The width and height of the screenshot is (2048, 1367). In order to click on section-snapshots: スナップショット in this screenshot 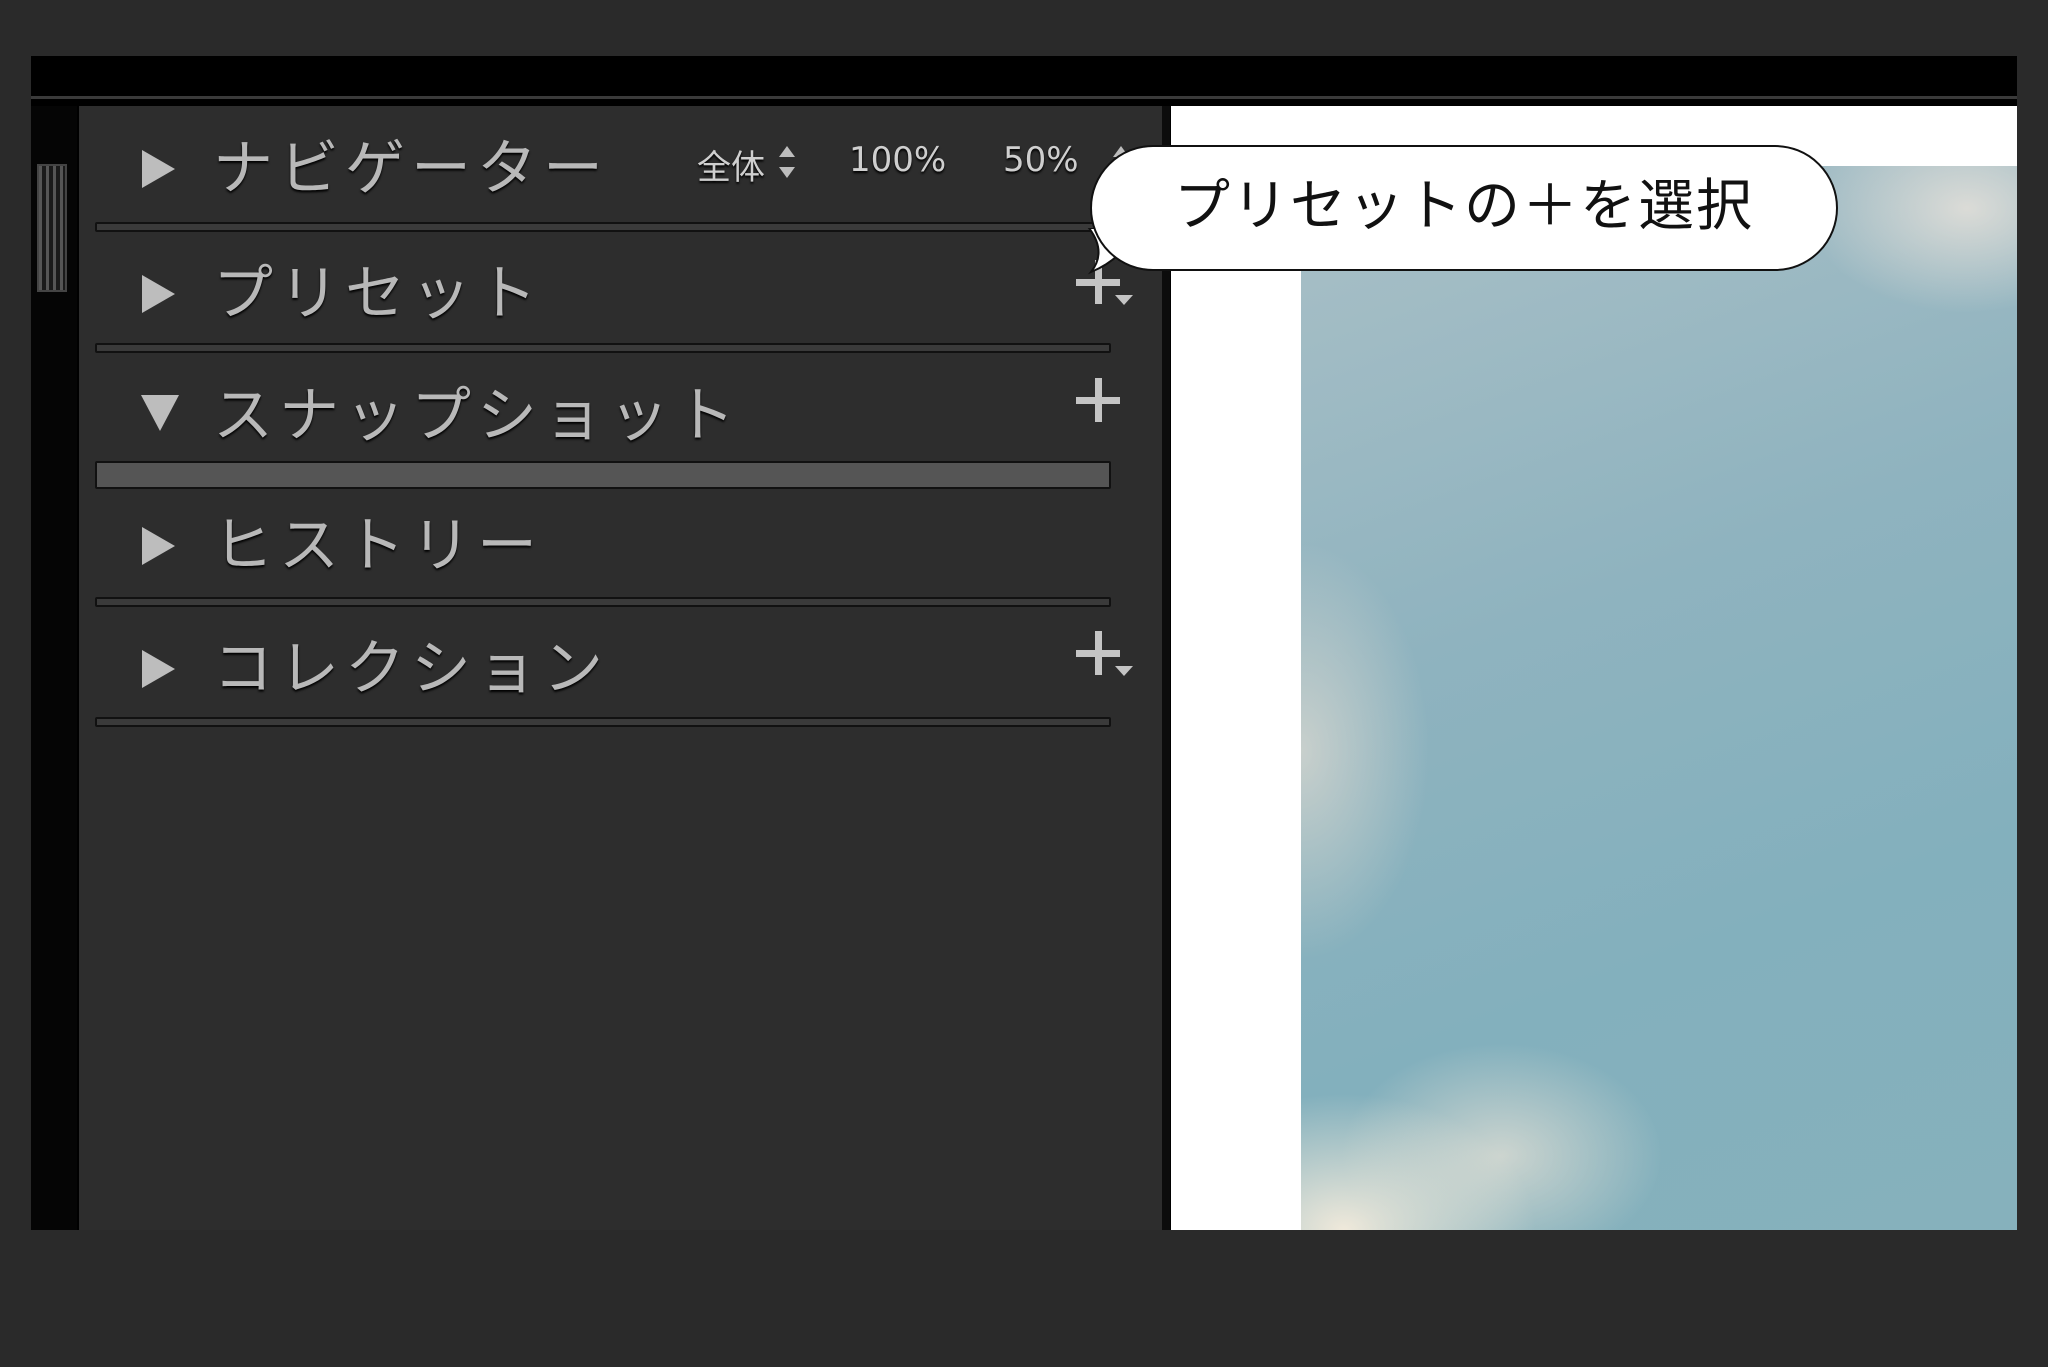, I will do `click(619, 408)`.